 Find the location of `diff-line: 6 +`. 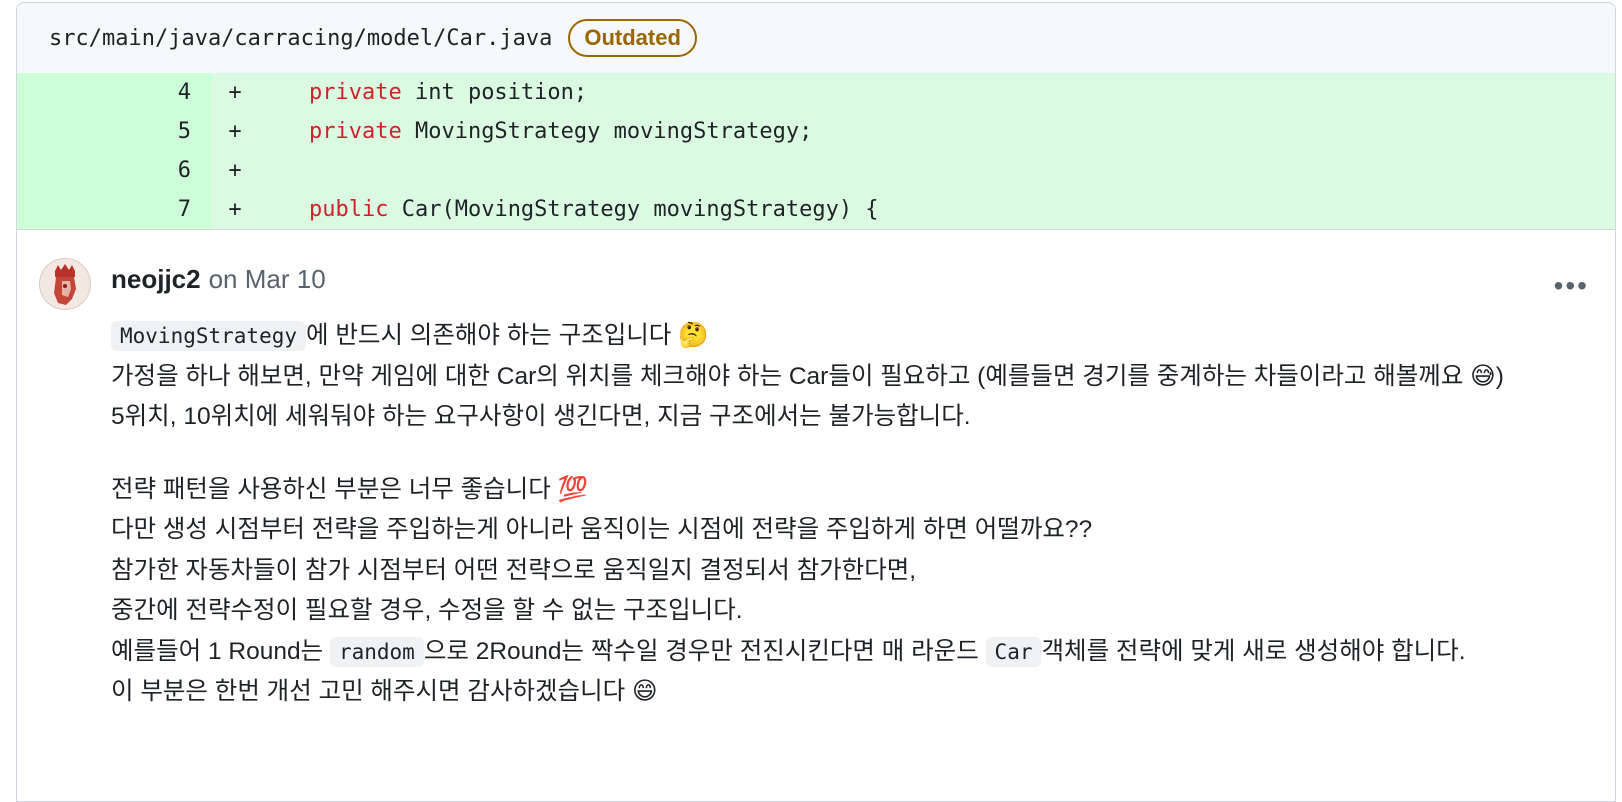

diff-line: 6 + is located at coordinates (816, 170).